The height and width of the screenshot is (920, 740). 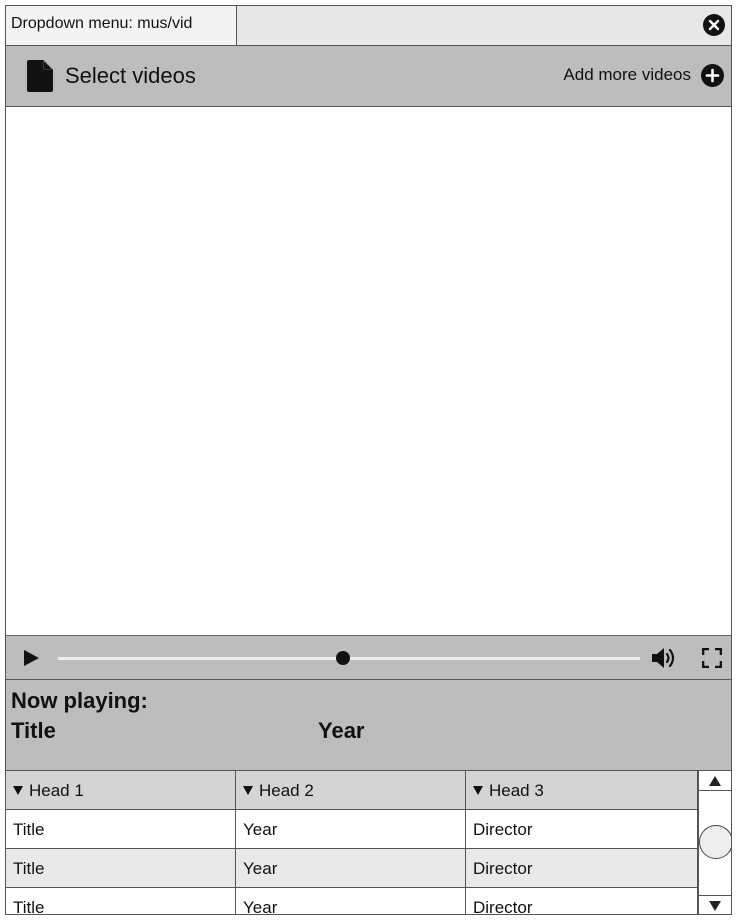 What do you see at coordinates (516, 790) in the screenshot?
I see `column-header-label: Head 3` at bounding box center [516, 790].